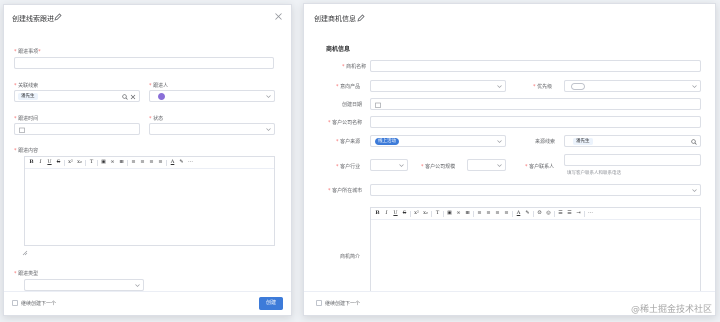 This screenshot has height=322, width=720. What do you see at coordinates (26, 274) in the screenshot?
I see `type-label: * 跟进类型` at bounding box center [26, 274].